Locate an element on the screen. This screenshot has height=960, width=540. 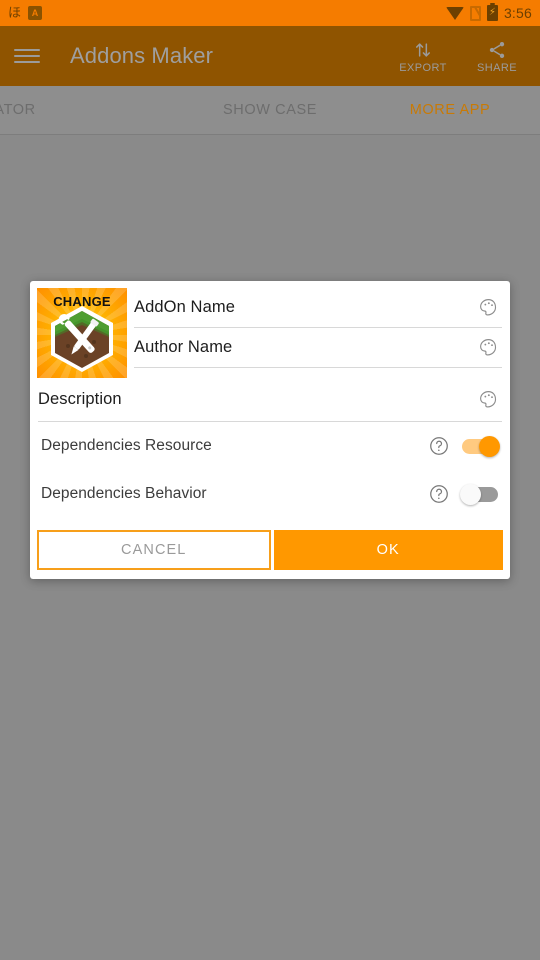
status-bar-right-icons: ⚡ 3:56 is located at coordinates (488, 12).